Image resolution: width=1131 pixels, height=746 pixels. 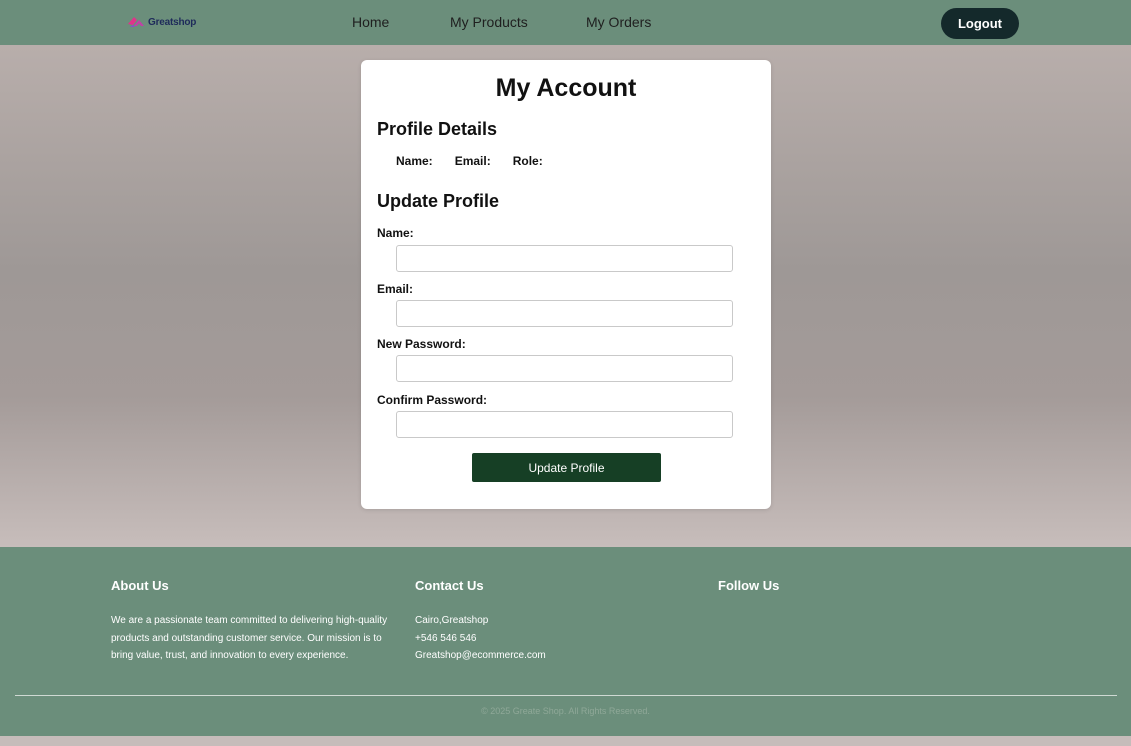 What do you see at coordinates (618, 22) in the screenshot?
I see `nav-my-orders: My Orders` at bounding box center [618, 22].